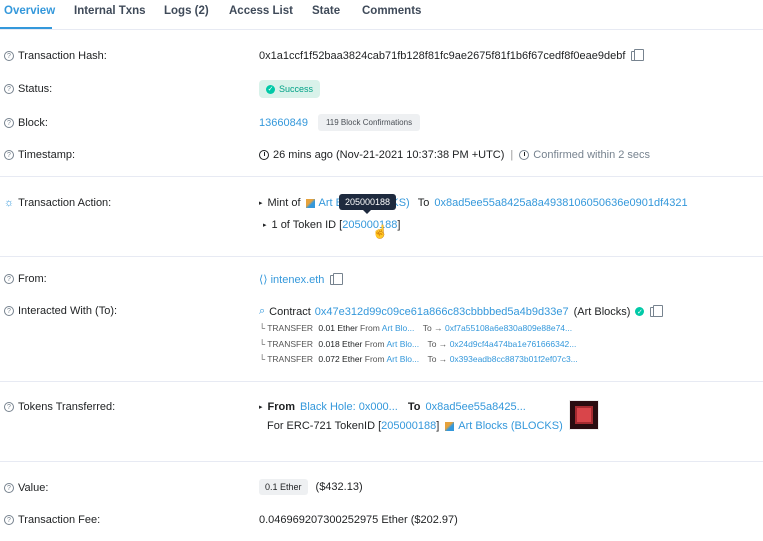  I want to click on tokens-label-row: ? Tokens Transferred:, so click(59, 407).